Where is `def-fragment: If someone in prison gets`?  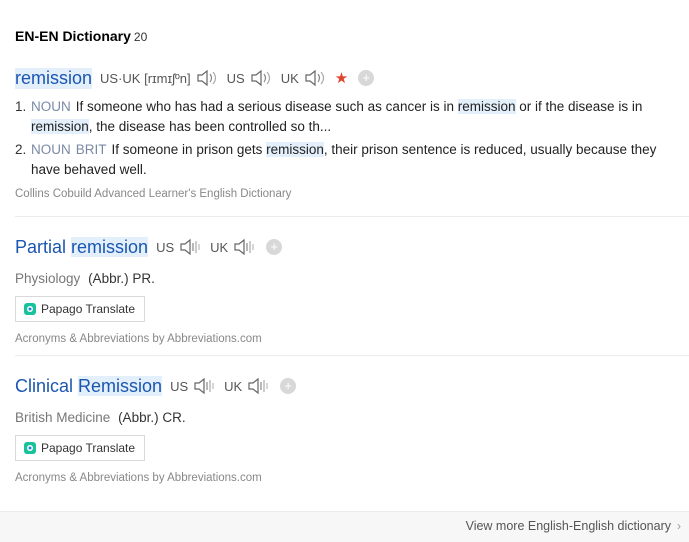
def-fragment: If someone in prison gets is located at coordinates (187, 149).